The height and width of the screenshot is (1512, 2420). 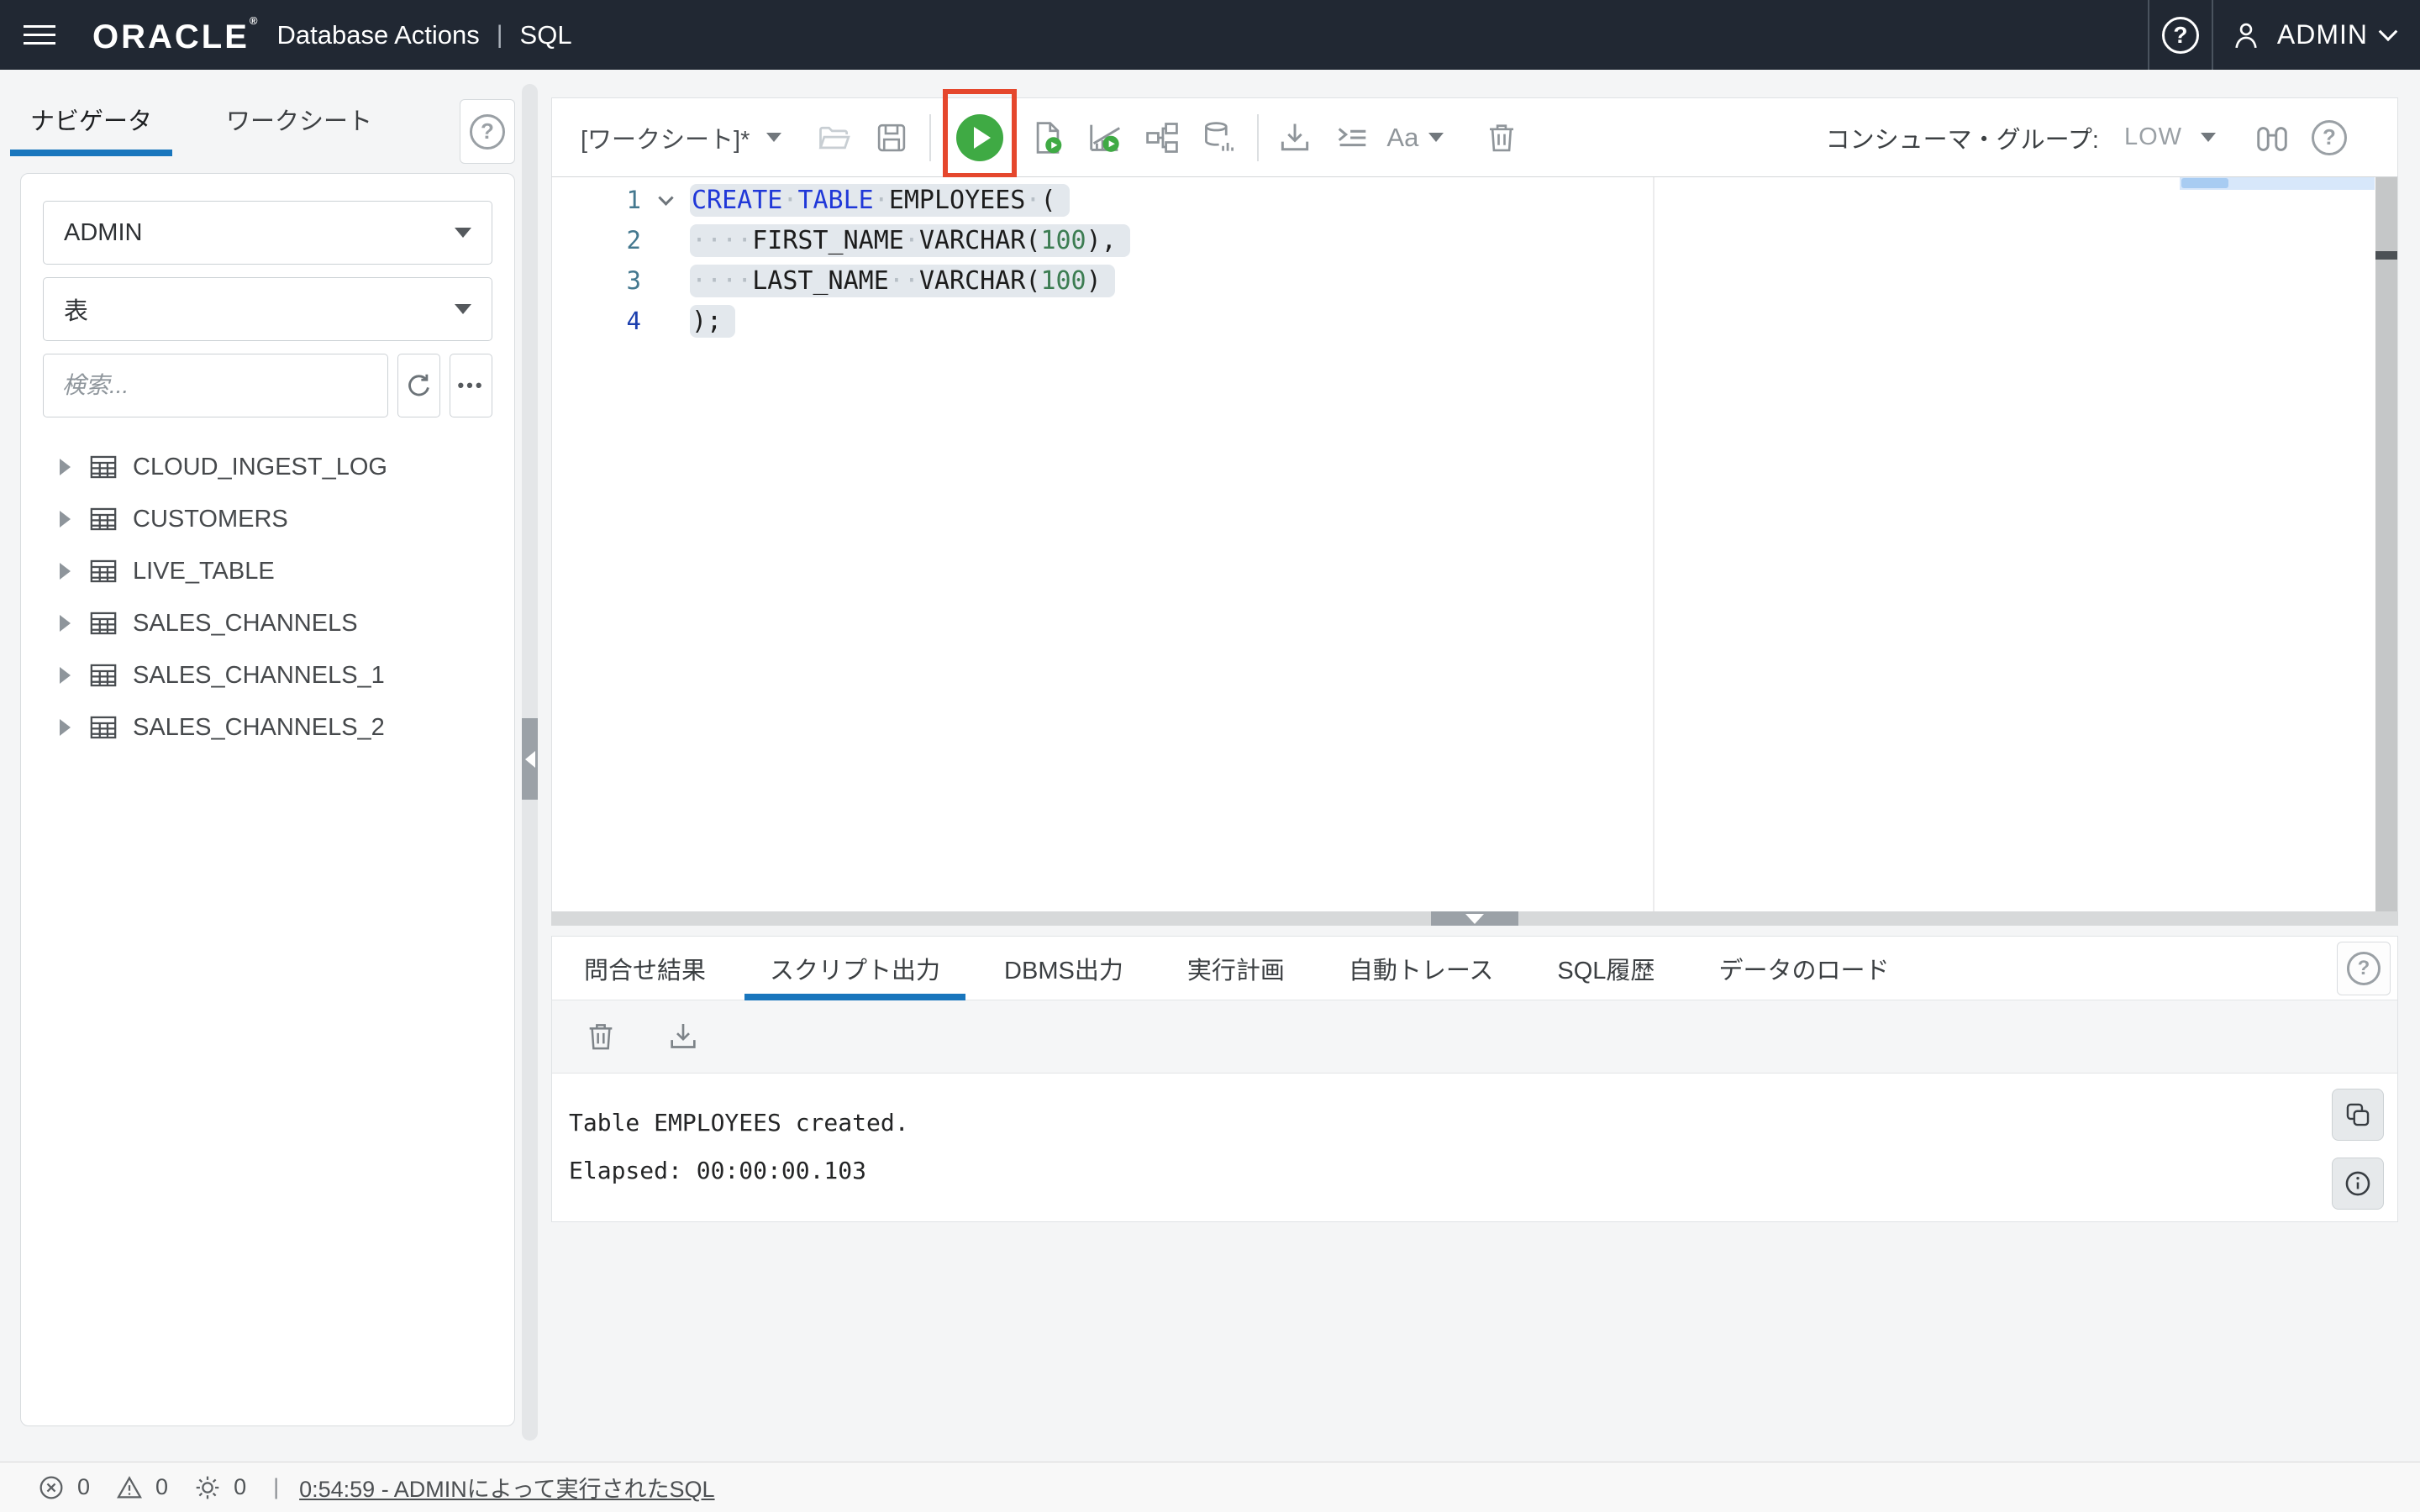 I want to click on font-size-button: Aa, so click(x=1415, y=137).